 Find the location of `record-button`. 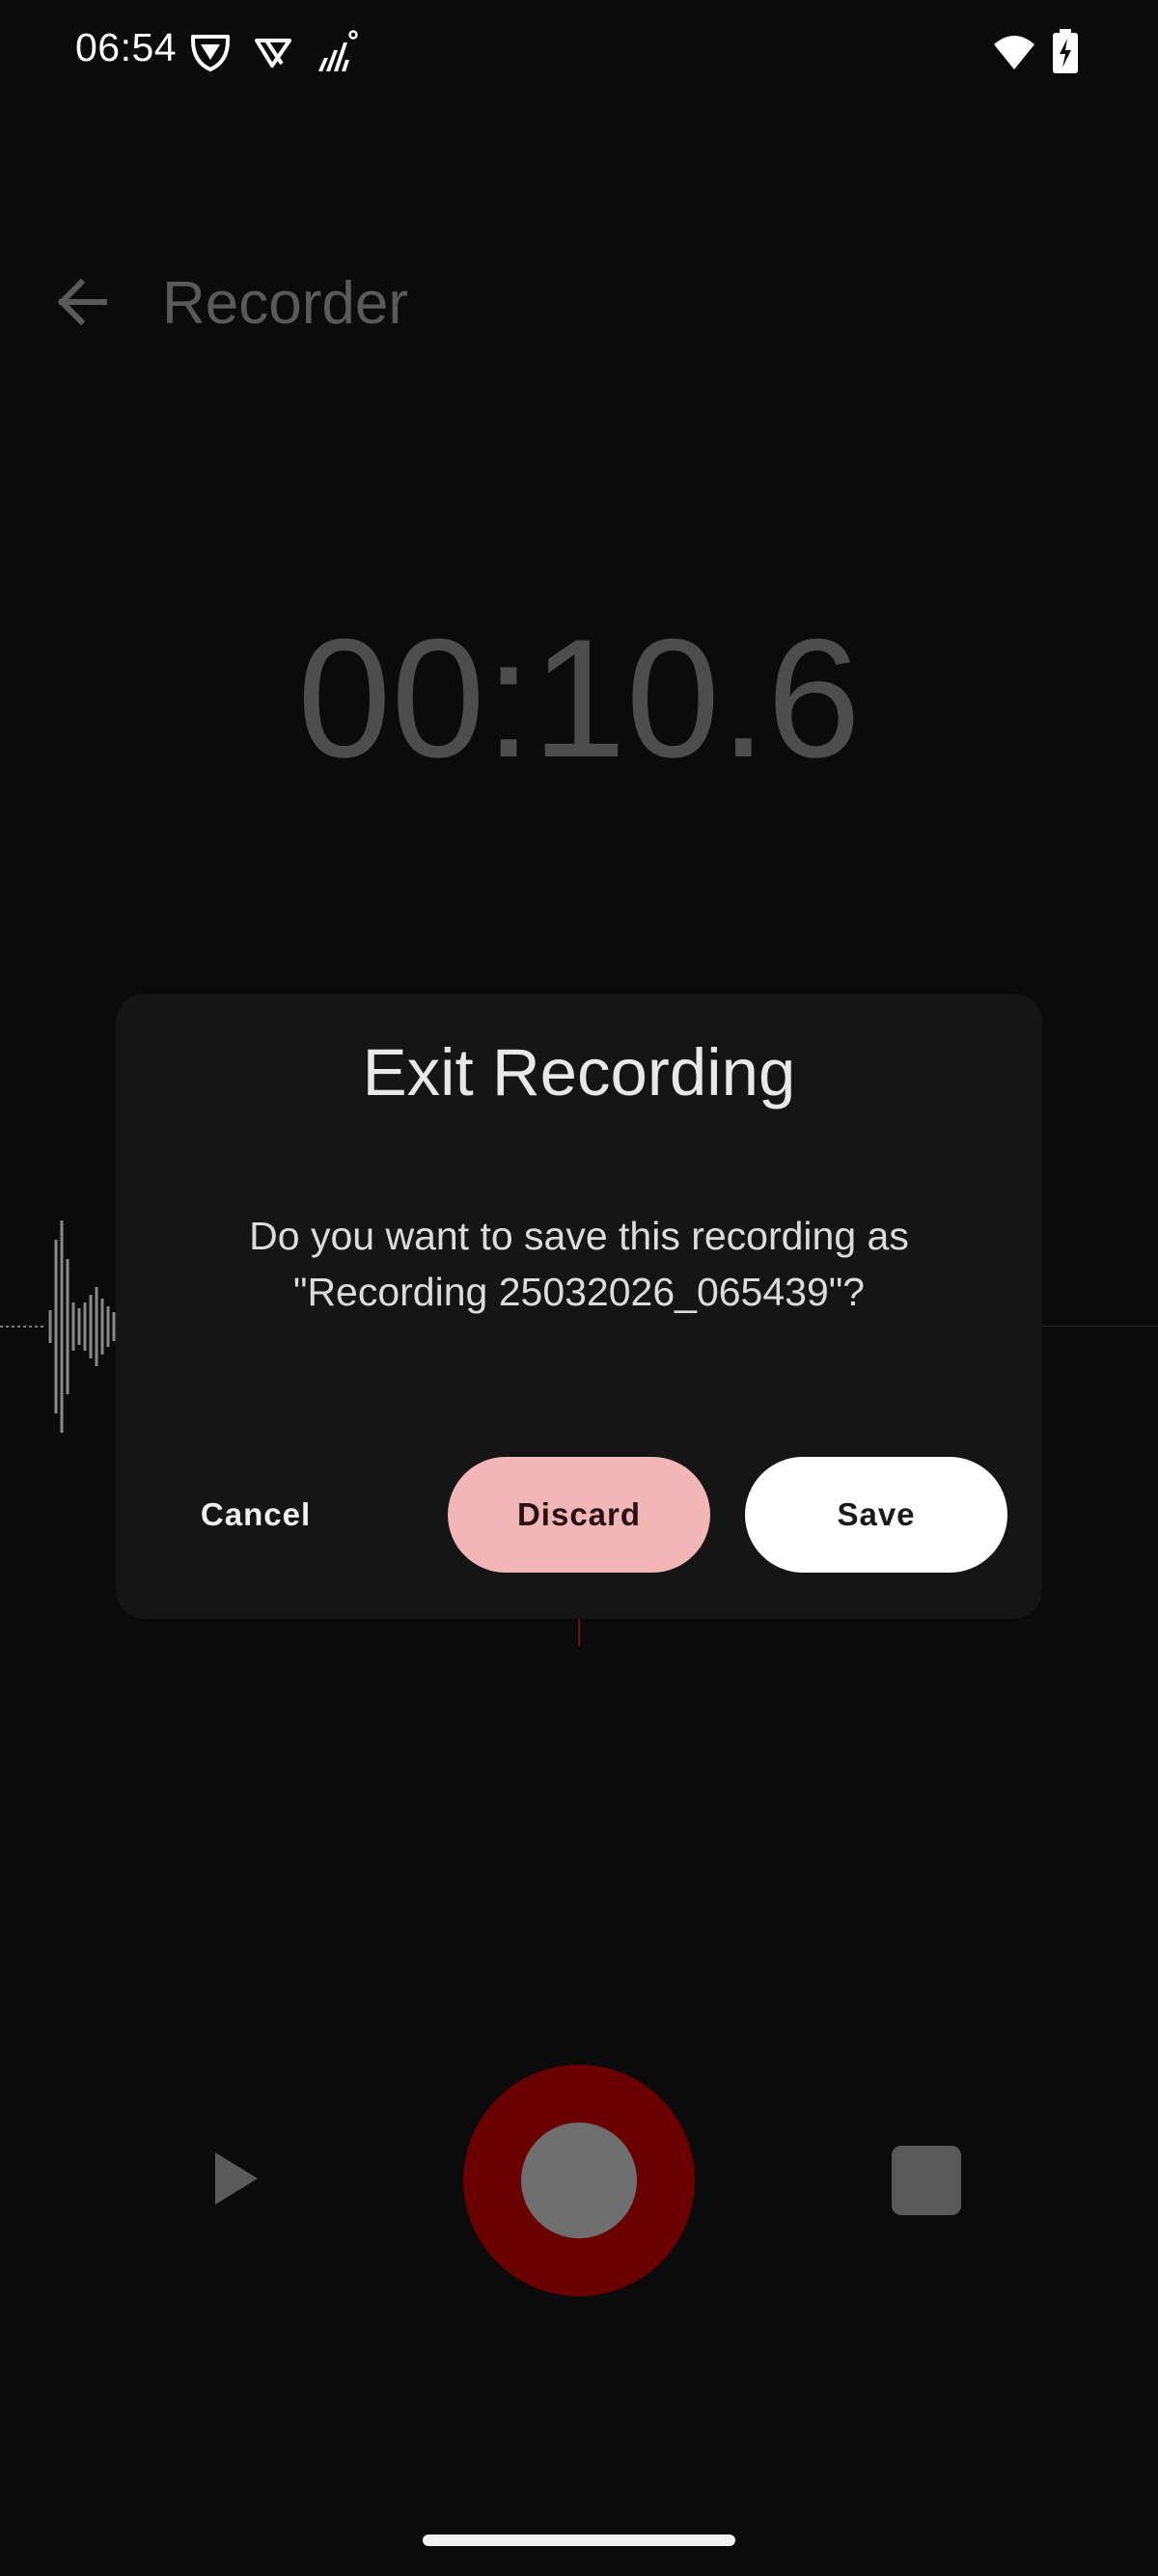

record-button is located at coordinates (579, 2181).